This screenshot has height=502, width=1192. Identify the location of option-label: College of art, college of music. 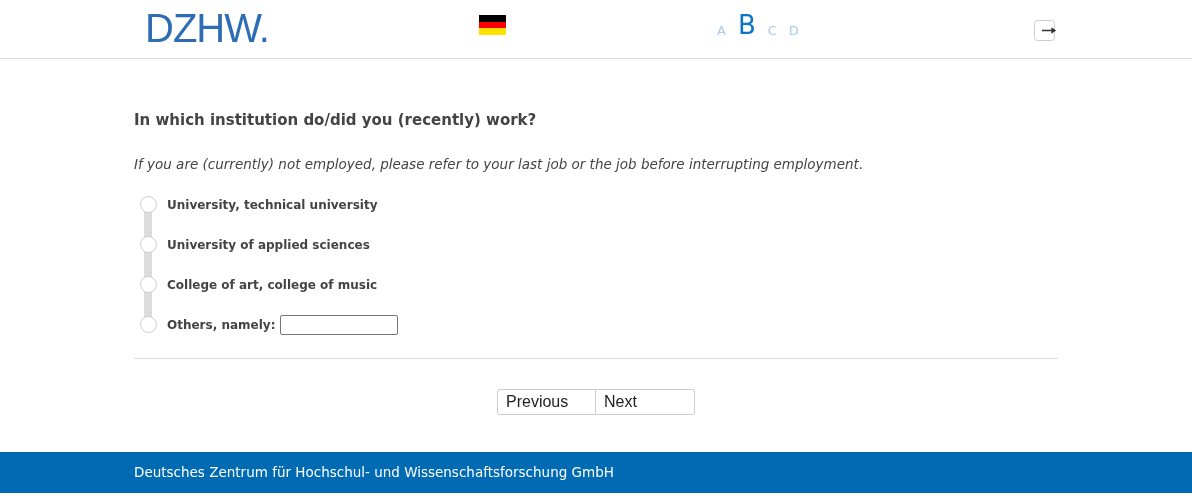
(272, 284).